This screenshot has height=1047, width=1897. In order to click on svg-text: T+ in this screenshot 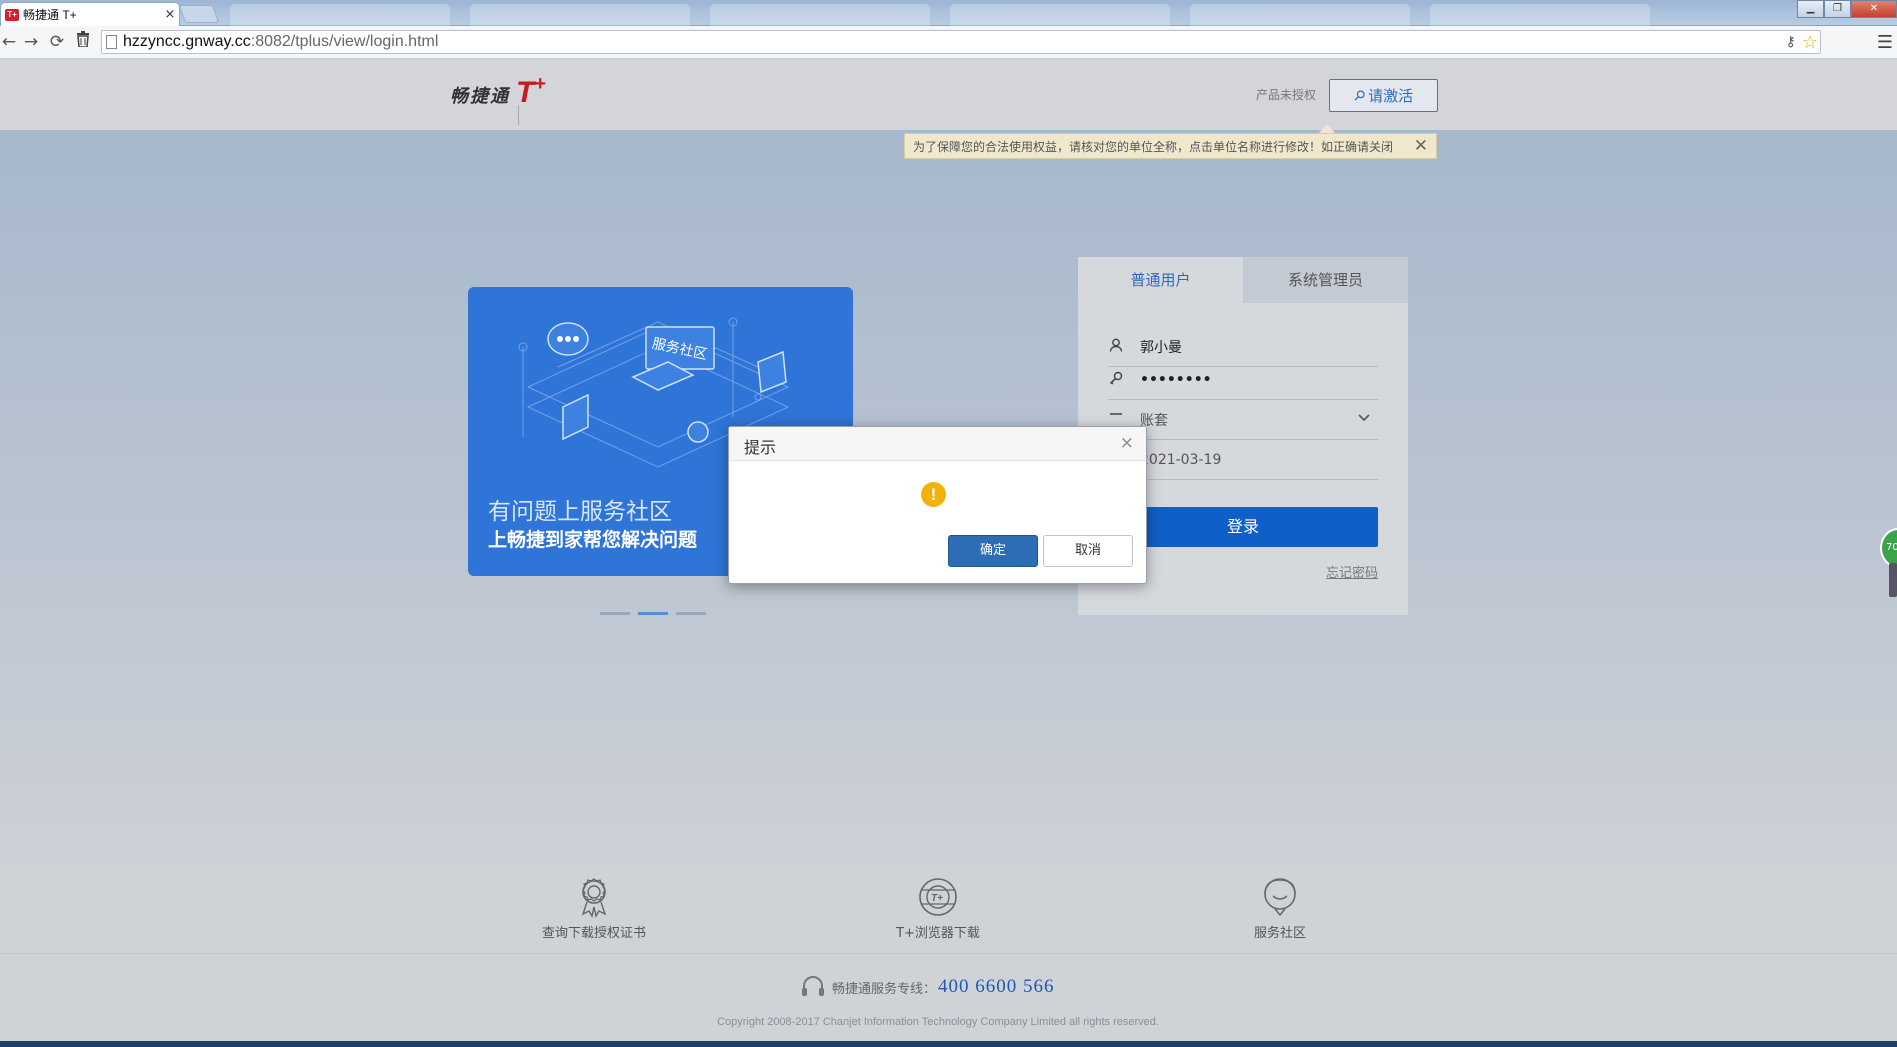, I will do `click(937, 898)`.